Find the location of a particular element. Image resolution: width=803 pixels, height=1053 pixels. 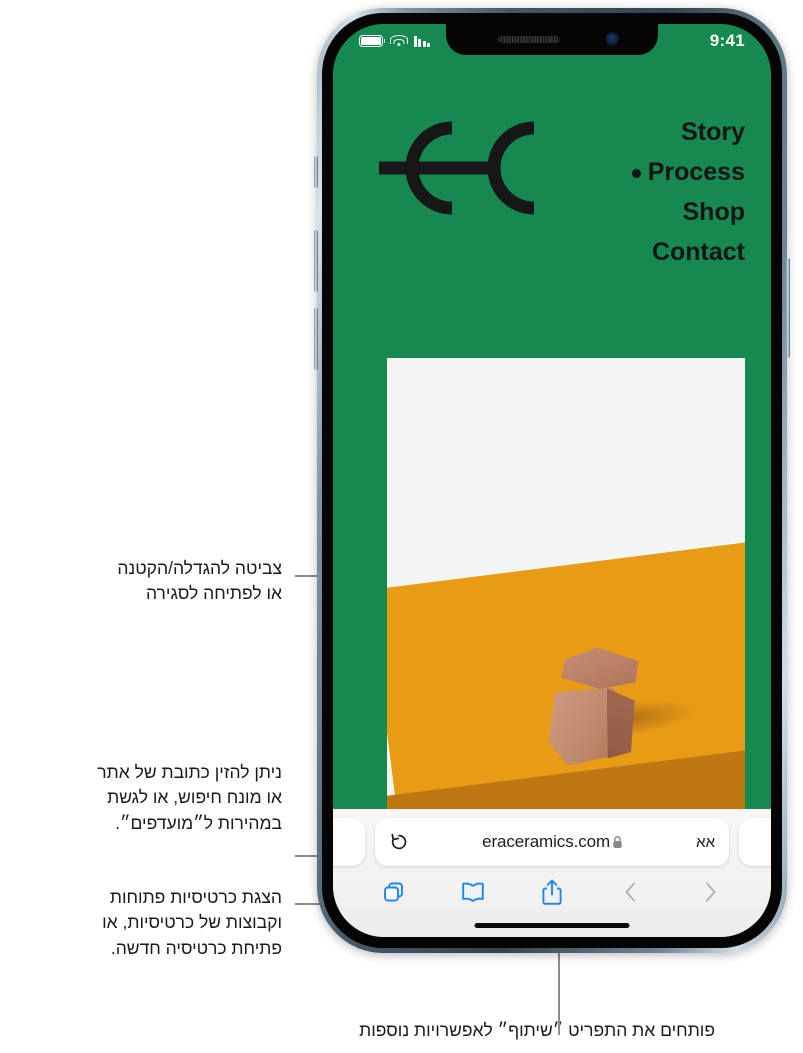

share-icon is located at coordinates (552, 892).